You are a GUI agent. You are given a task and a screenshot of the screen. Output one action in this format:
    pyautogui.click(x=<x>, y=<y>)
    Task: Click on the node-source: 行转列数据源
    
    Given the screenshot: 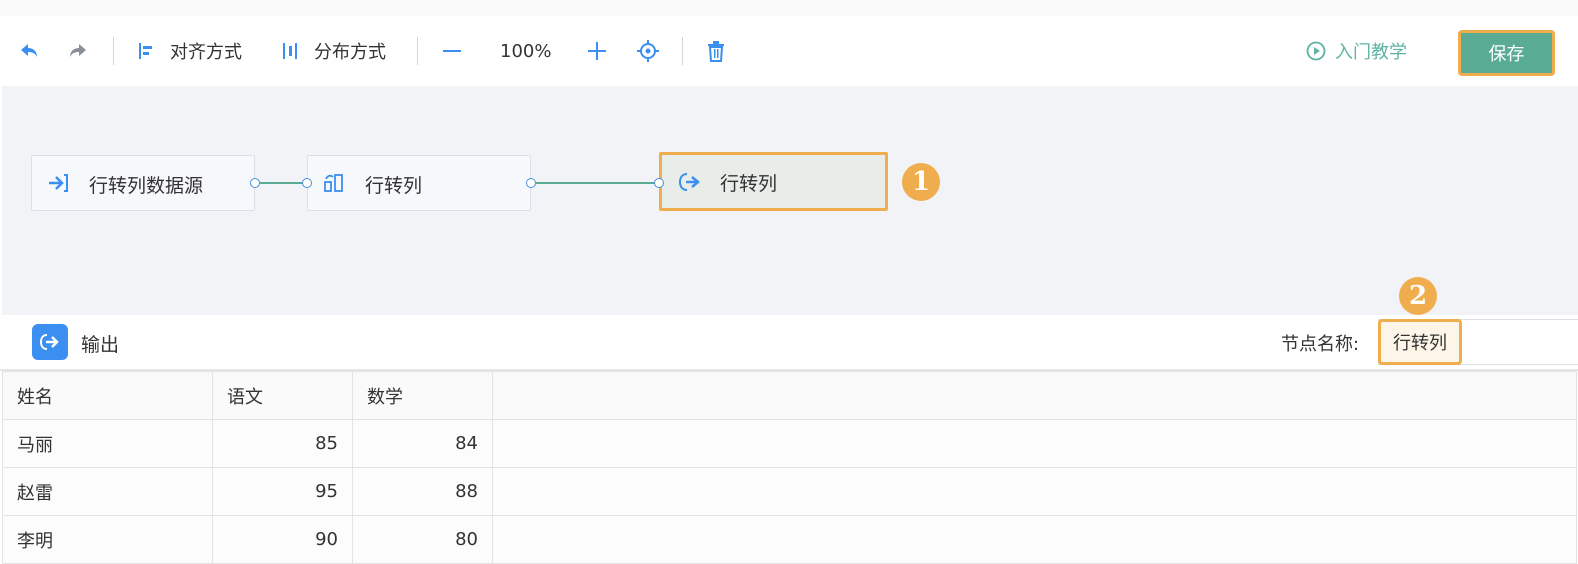 What is the action you would take?
    pyautogui.click(x=143, y=183)
    